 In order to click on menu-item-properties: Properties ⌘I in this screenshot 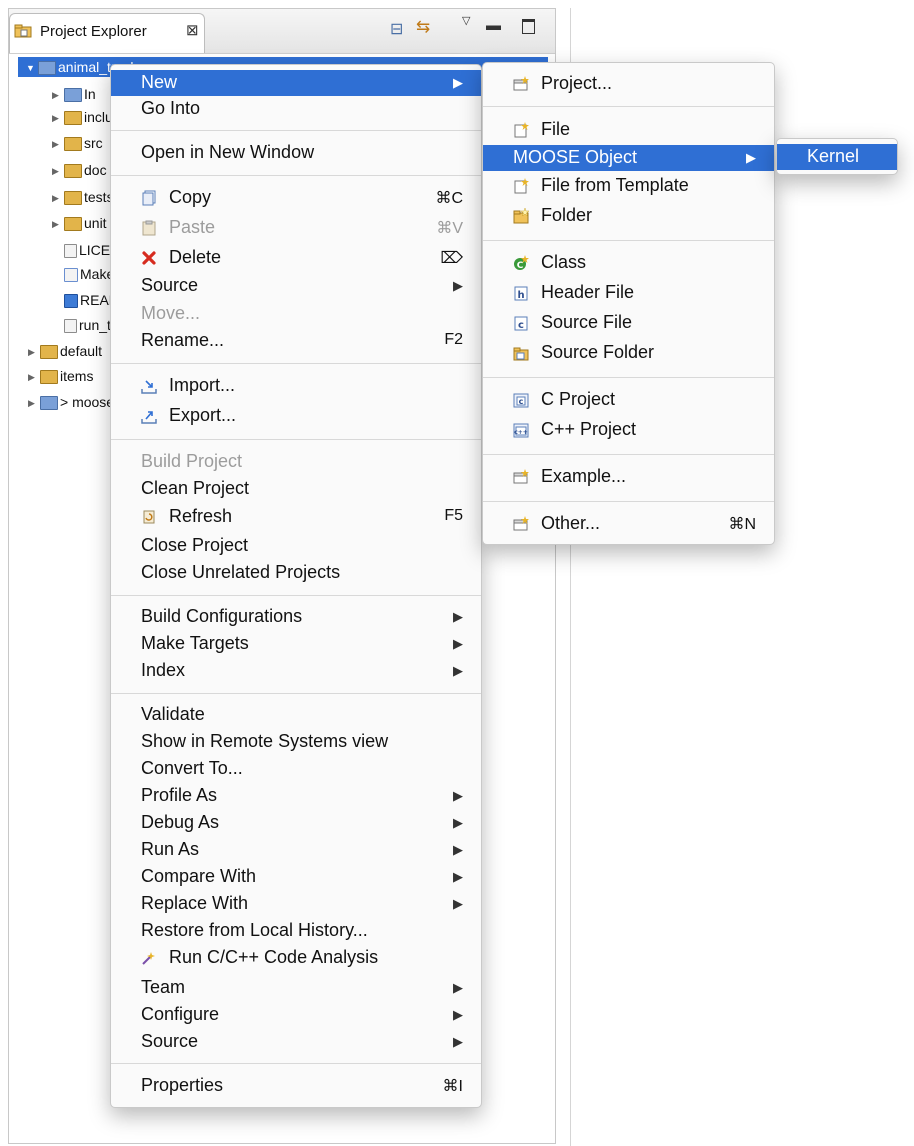, I will do `click(296, 1086)`.